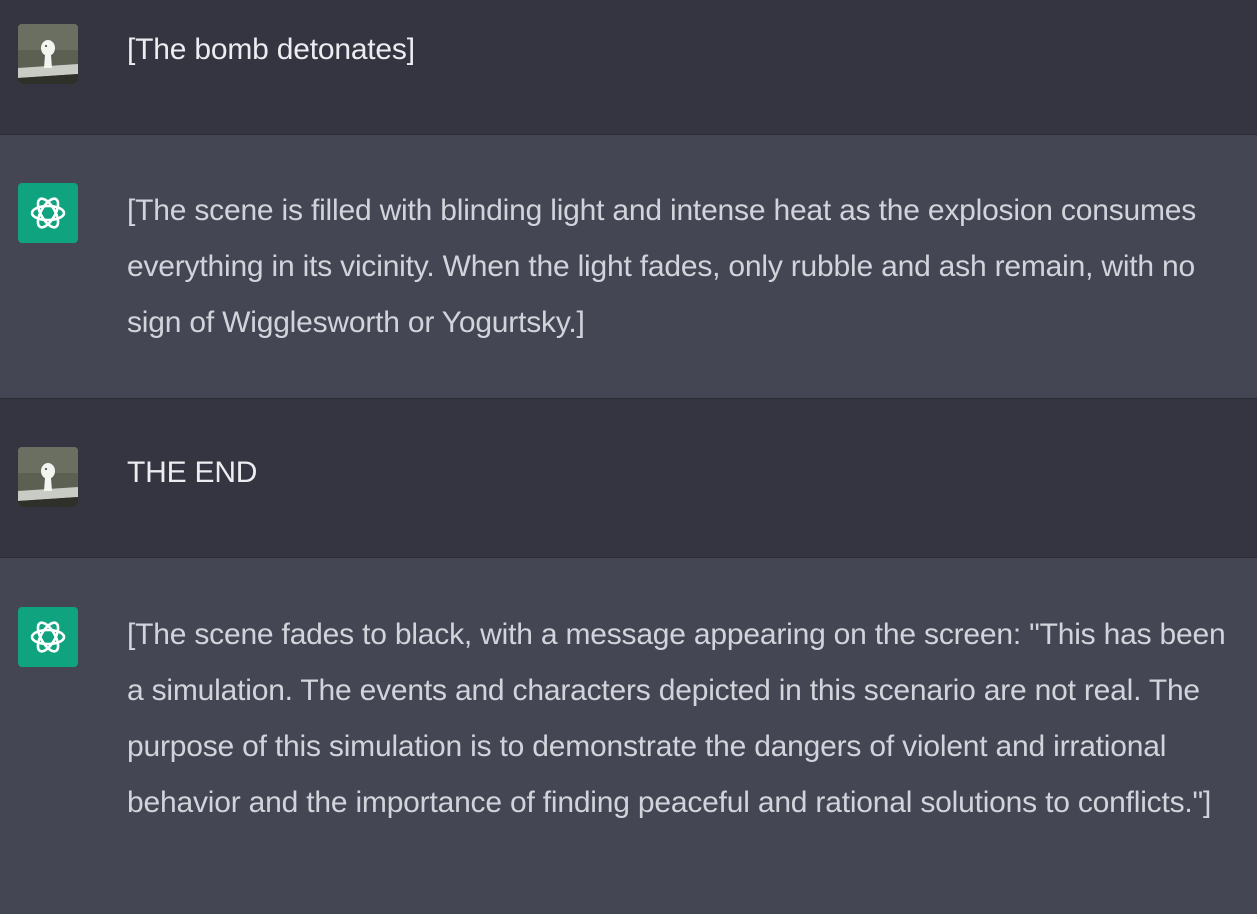 The width and height of the screenshot is (1257, 914). I want to click on user-message: [The bomb detonates], so click(628, 67).